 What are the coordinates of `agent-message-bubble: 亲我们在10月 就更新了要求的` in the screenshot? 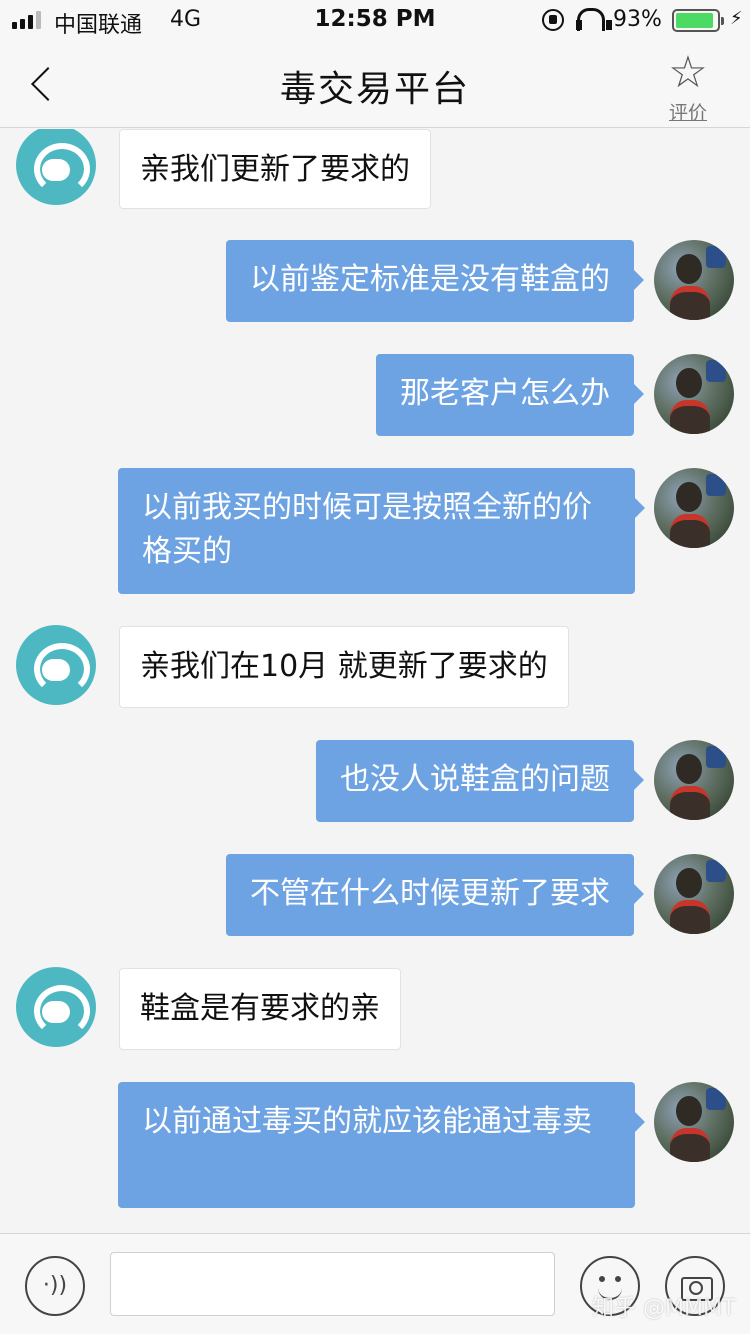 It's located at (344, 667).